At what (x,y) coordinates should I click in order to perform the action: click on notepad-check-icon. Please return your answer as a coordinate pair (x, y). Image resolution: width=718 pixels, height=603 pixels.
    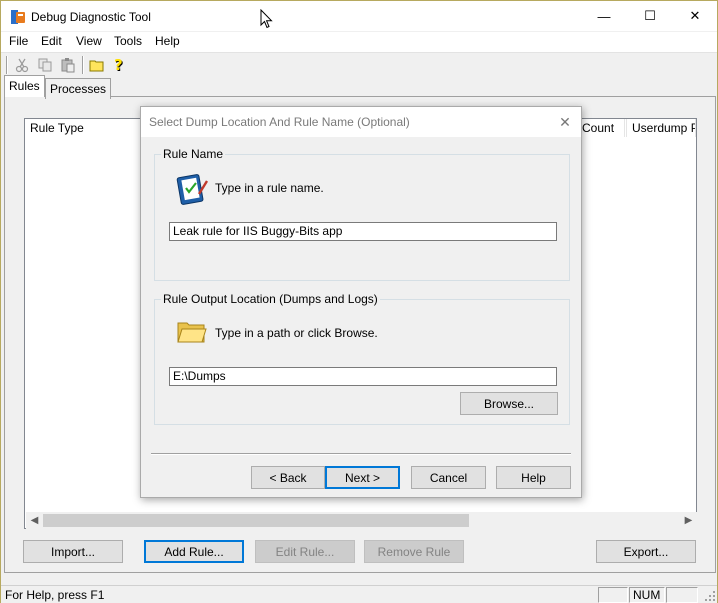
    Looking at the image, I should click on (192, 189).